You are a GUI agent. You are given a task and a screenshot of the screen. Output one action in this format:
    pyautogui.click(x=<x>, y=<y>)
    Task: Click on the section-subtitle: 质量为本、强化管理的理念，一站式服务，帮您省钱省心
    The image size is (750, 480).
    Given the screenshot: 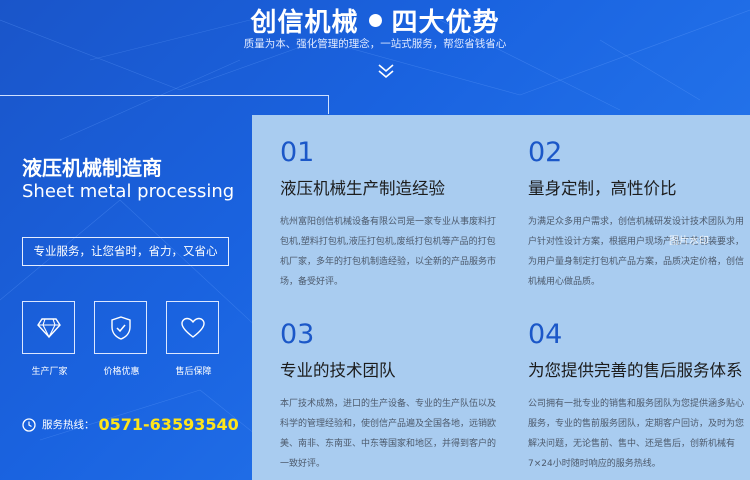 What is the action you would take?
    pyautogui.click(x=375, y=44)
    